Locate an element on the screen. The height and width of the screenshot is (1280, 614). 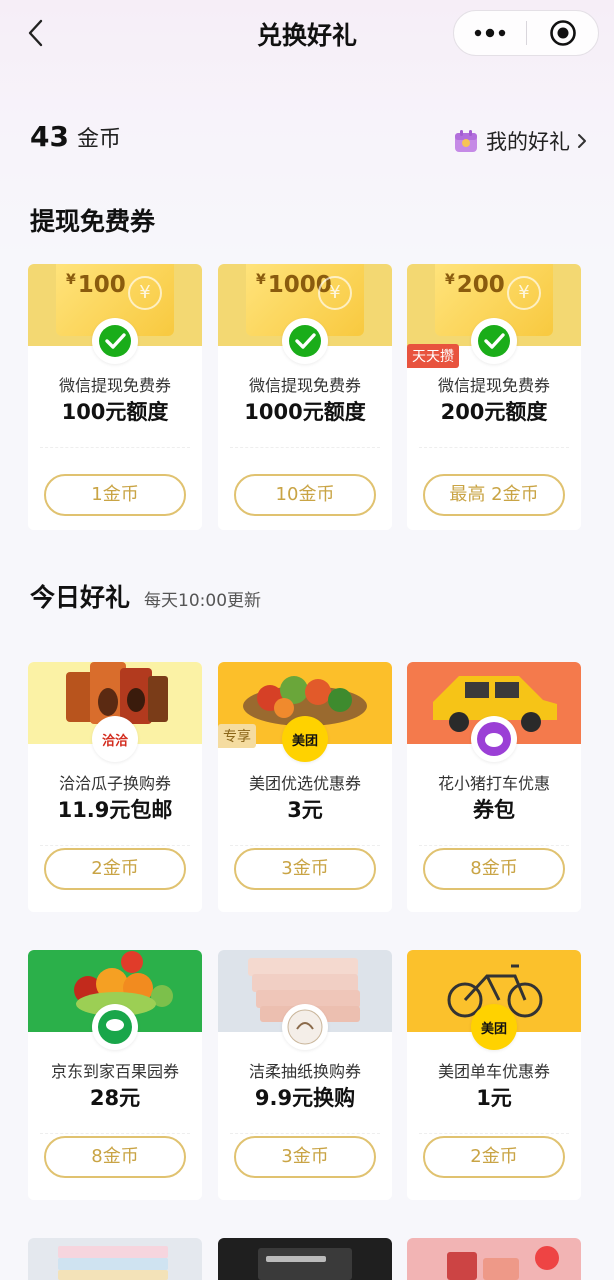
redeem-button: 10金币 is located at coordinates (305, 495).